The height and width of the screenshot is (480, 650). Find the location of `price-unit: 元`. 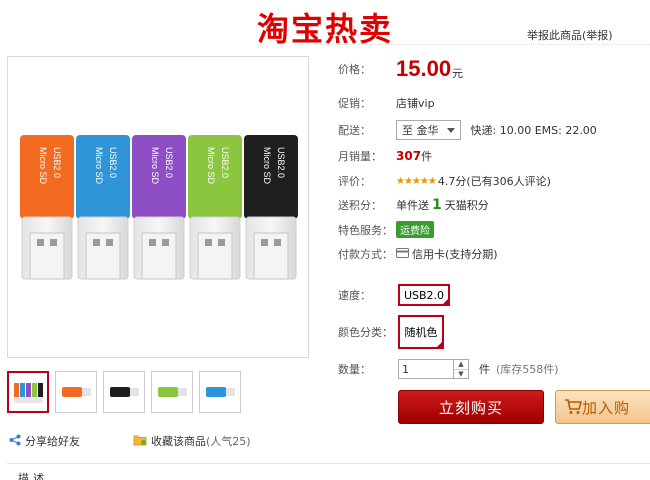

price-unit: 元 is located at coordinates (458, 73).